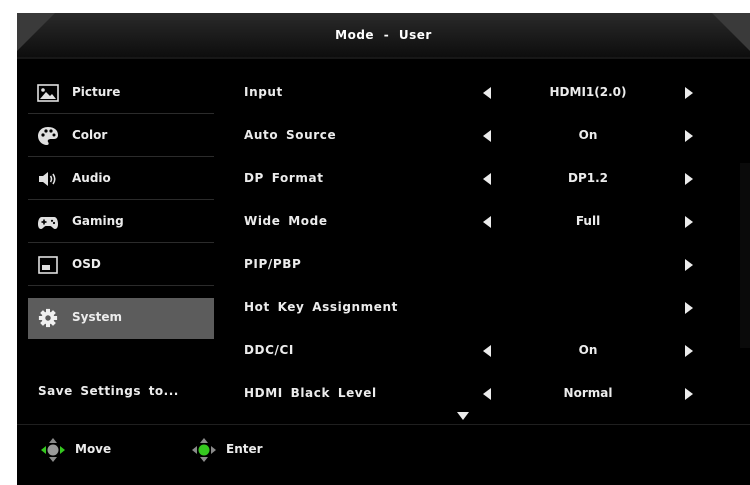 The width and height of the screenshot is (750, 485). I want to click on setting-hdmi-black-level: HDMI Black Level Normal, so click(488, 395).